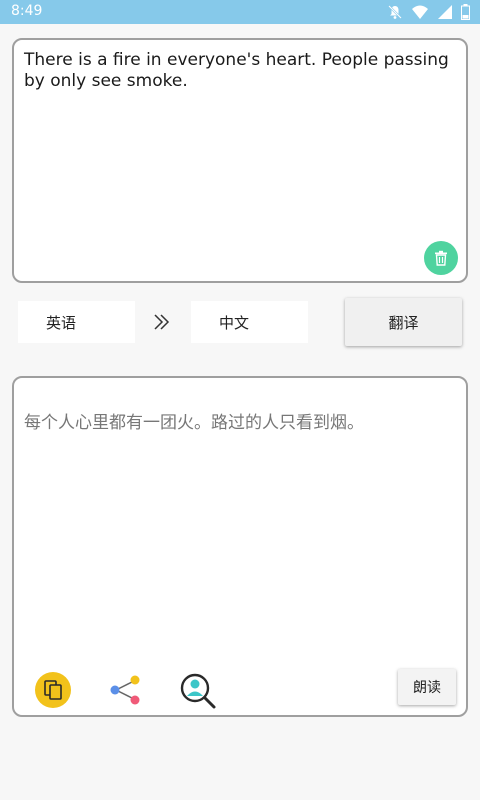  What do you see at coordinates (403, 322) in the screenshot?
I see `translate-button: 翻译` at bounding box center [403, 322].